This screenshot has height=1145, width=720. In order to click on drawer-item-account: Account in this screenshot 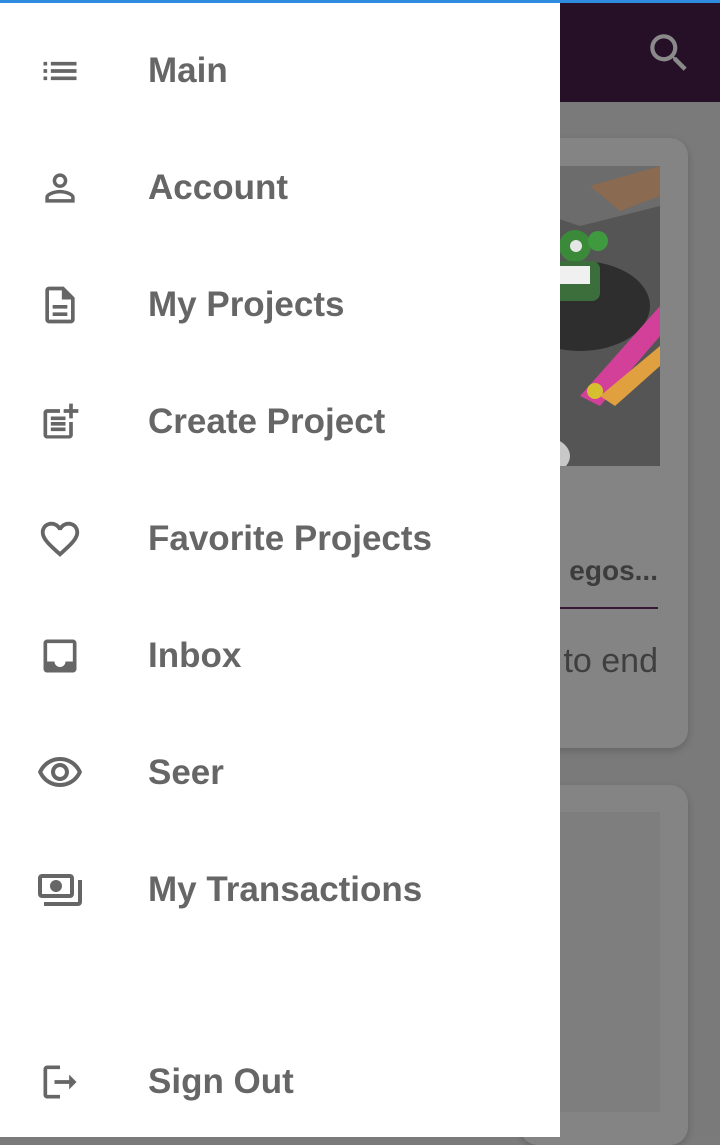, I will do `click(280, 187)`.